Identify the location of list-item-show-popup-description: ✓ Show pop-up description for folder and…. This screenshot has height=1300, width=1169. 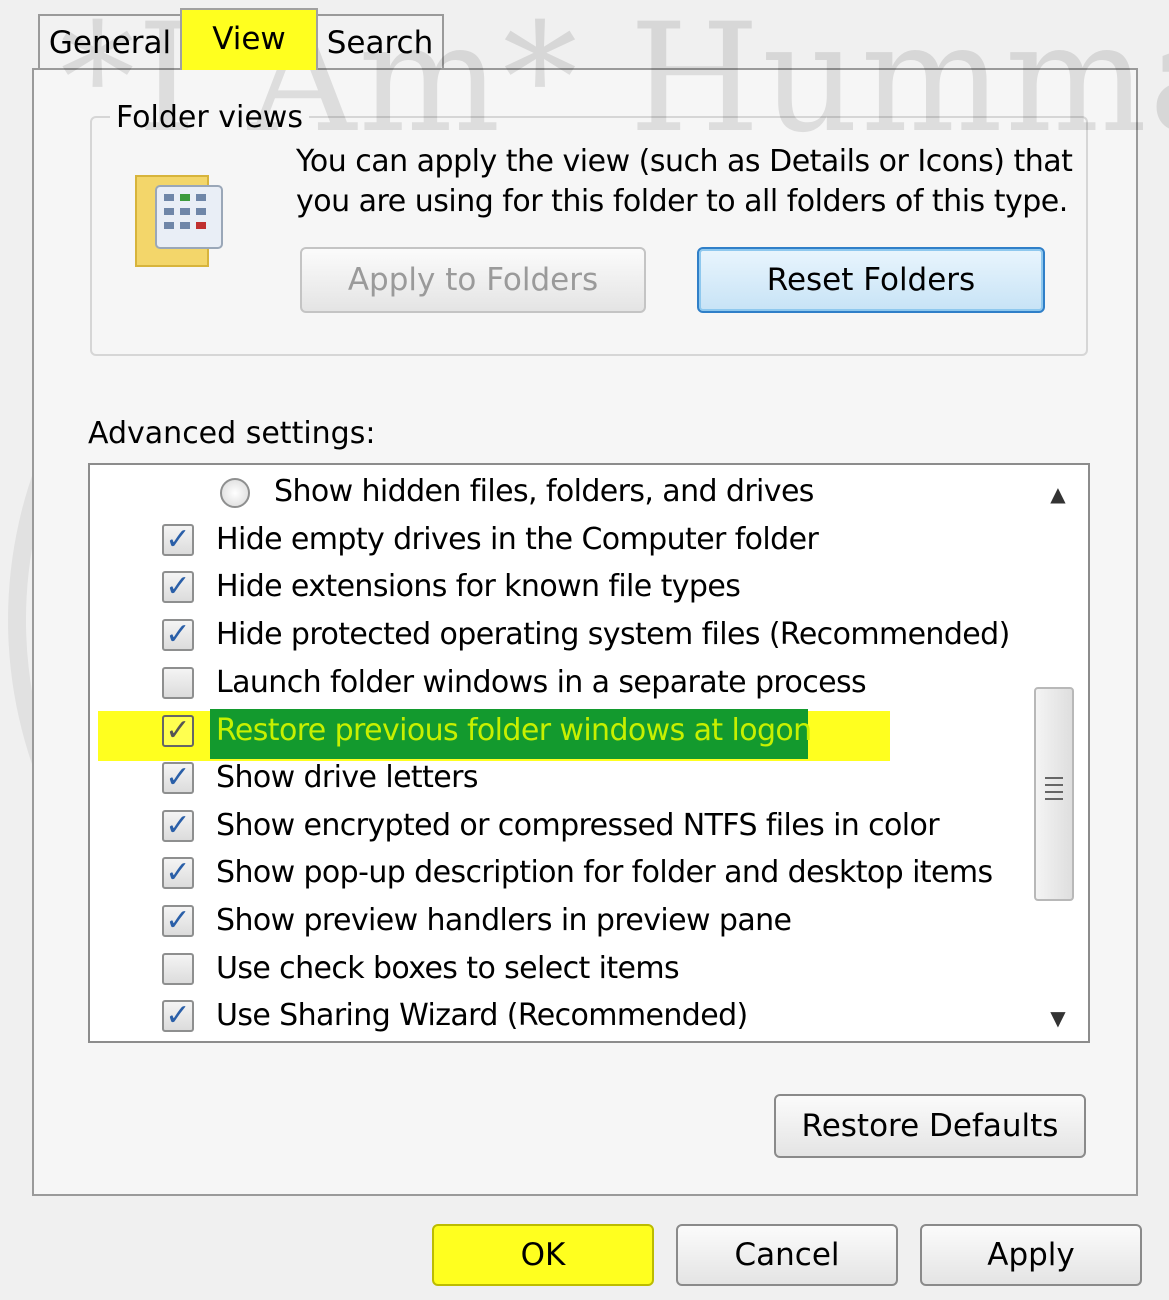
(560, 873).